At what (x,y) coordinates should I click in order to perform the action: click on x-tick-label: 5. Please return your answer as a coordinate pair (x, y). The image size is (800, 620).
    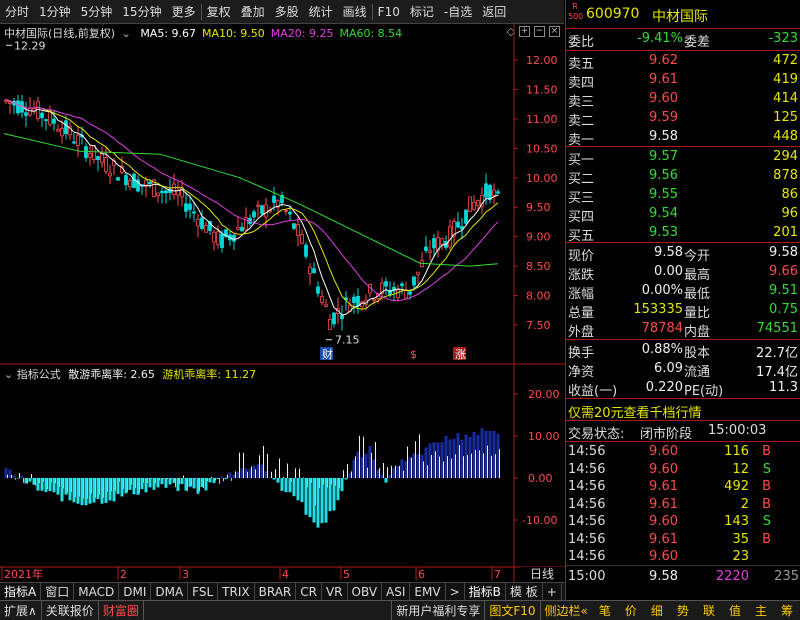
    Looking at the image, I should click on (346, 574).